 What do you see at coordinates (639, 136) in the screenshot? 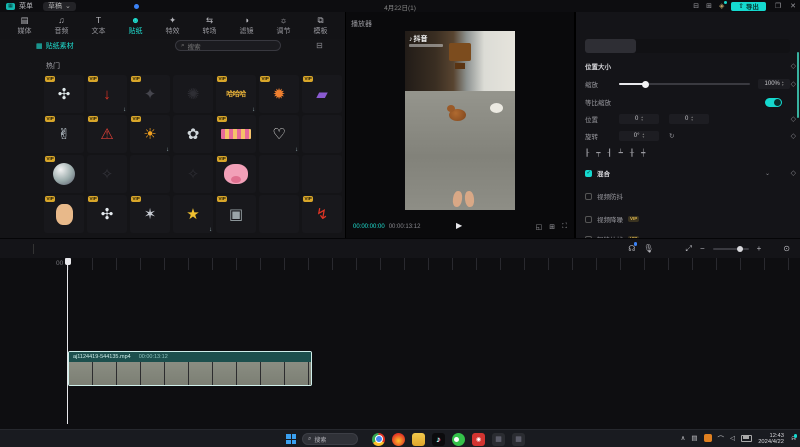
I see `rotate-field: 0° ▴ ▾` at bounding box center [639, 136].